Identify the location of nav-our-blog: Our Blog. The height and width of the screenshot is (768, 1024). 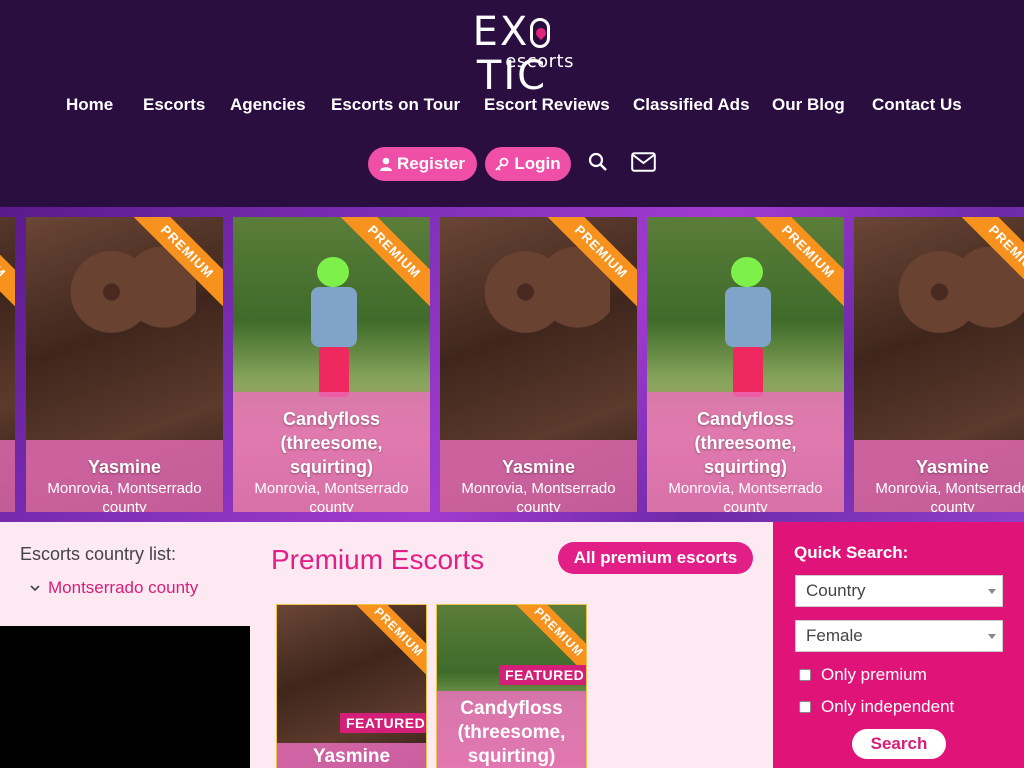
(808, 105).